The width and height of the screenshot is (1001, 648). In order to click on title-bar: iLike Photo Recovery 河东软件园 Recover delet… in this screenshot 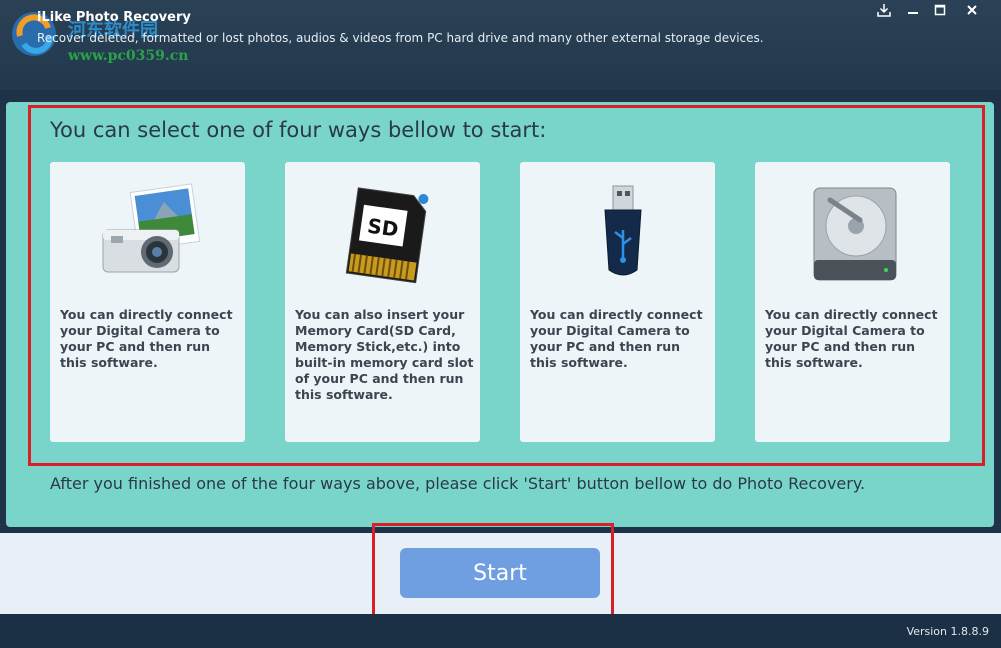, I will do `click(500, 45)`.